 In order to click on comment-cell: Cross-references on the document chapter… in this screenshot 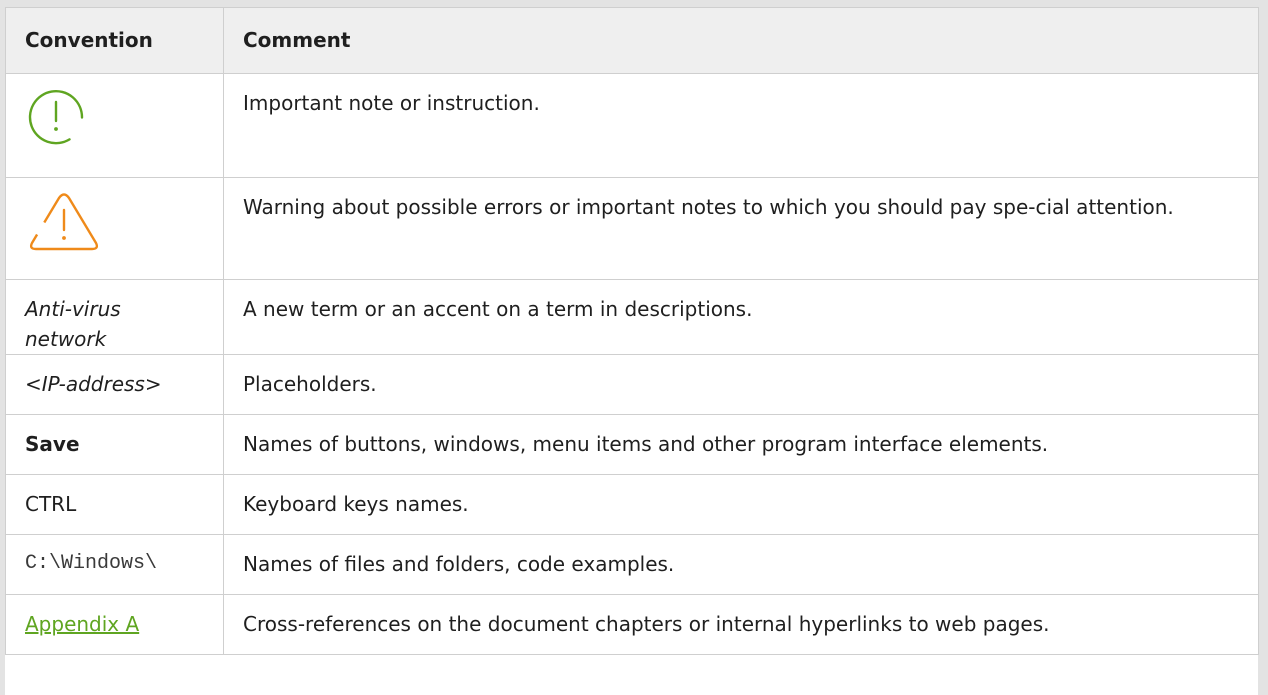, I will do `click(741, 624)`.